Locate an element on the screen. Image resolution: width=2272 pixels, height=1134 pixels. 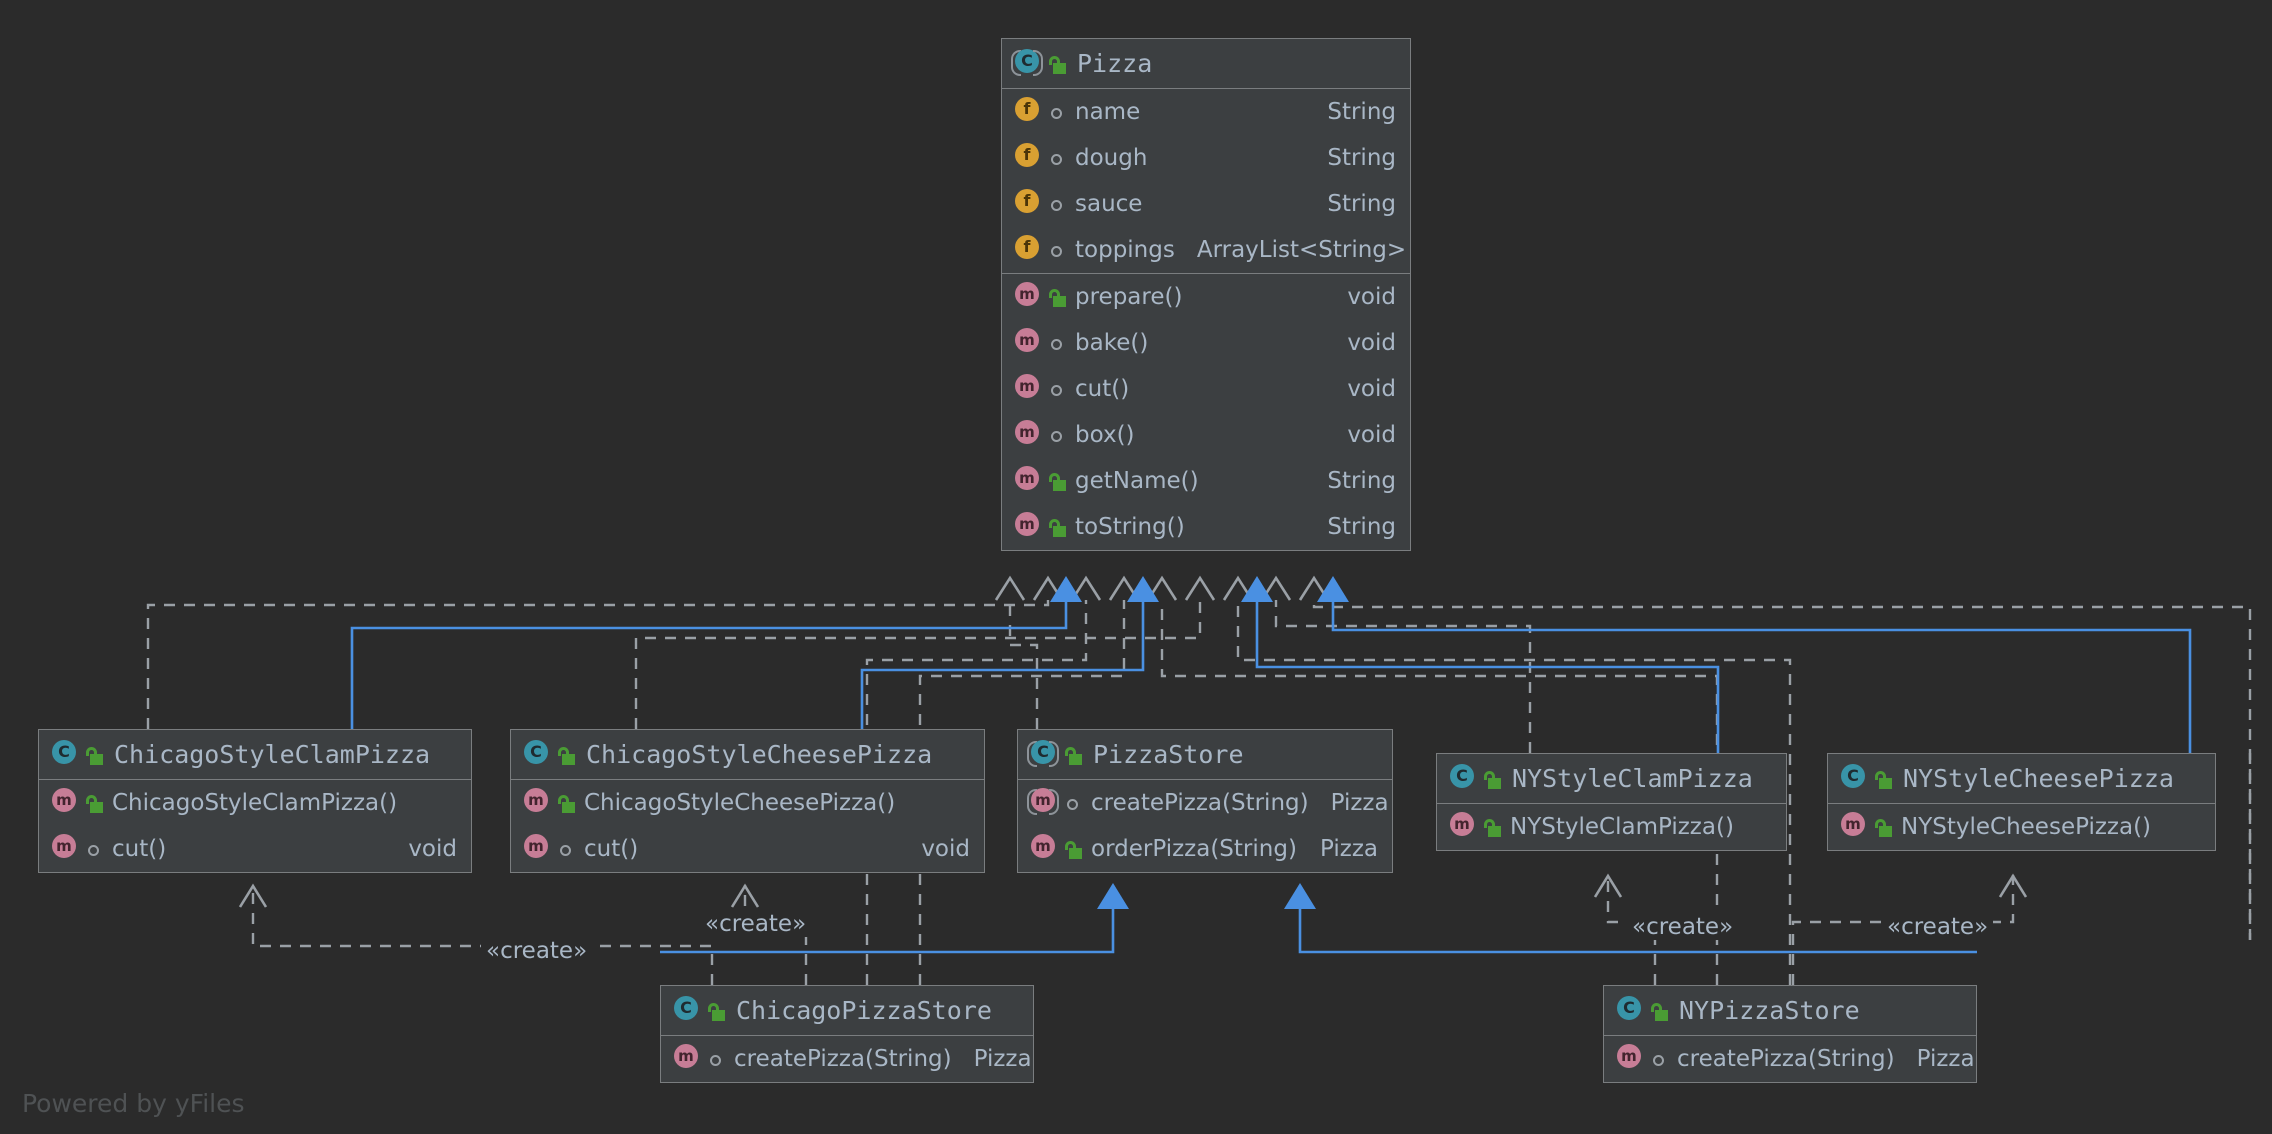
field-row: f dough String is located at coordinates (1206, 158).